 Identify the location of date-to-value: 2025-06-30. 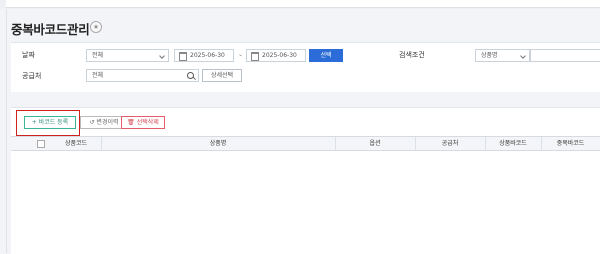
(279, 55).